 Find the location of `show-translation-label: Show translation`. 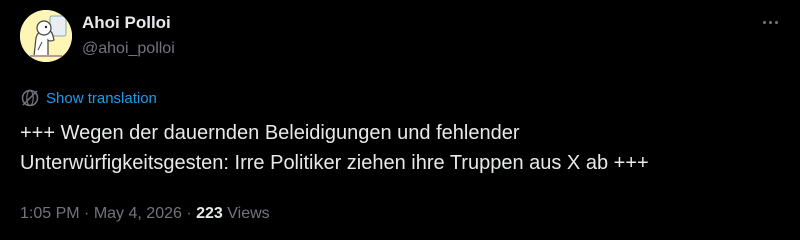

show-translation-label: Show translation is located at coordinates (101, 98).